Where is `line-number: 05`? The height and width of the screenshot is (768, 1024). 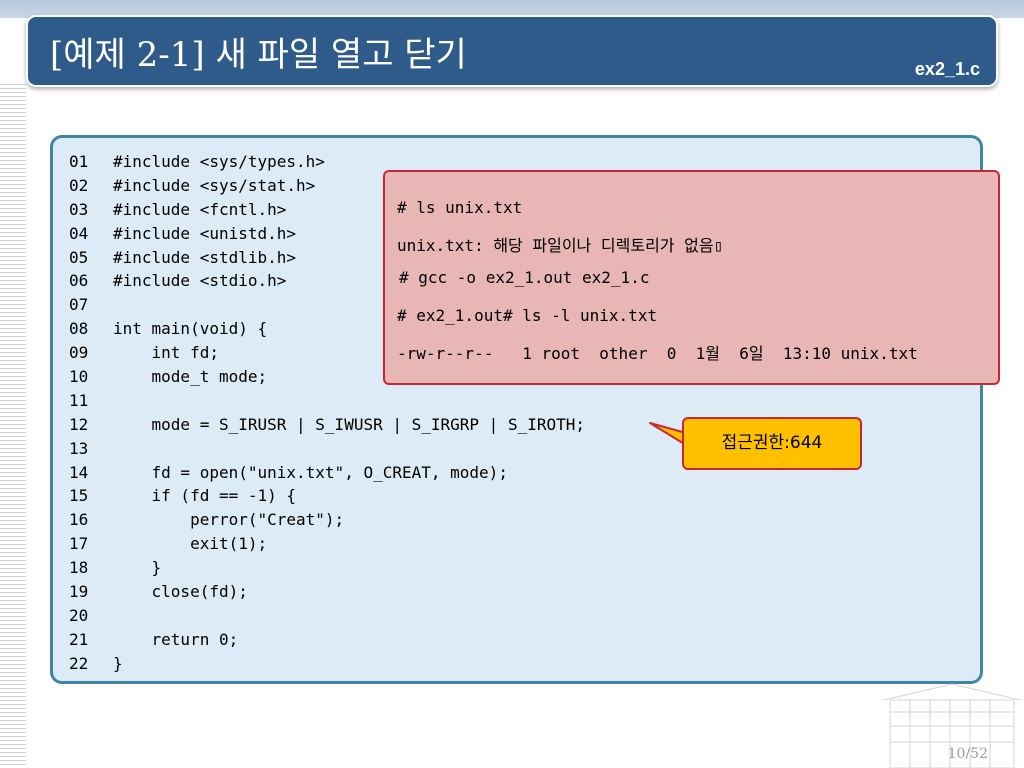 line-number: 05 is located at coordinates (79, 257).